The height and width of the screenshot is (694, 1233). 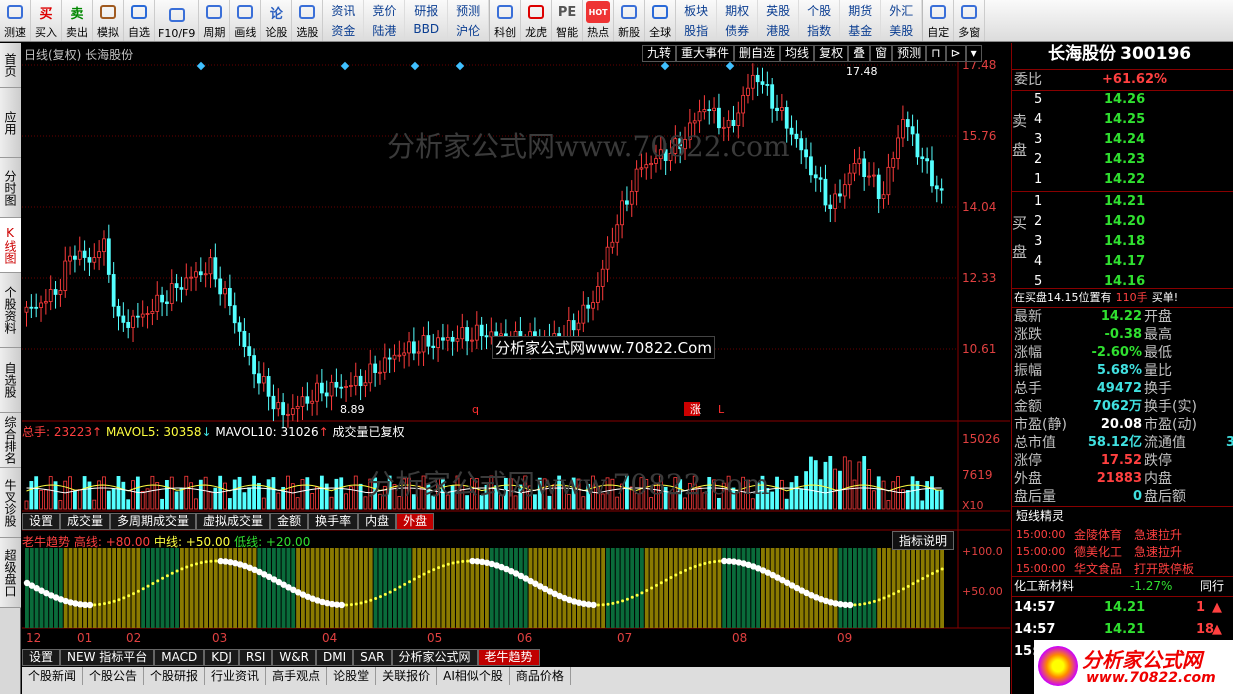 I want to click on info-link: 资金, so click(x=344, y=30).